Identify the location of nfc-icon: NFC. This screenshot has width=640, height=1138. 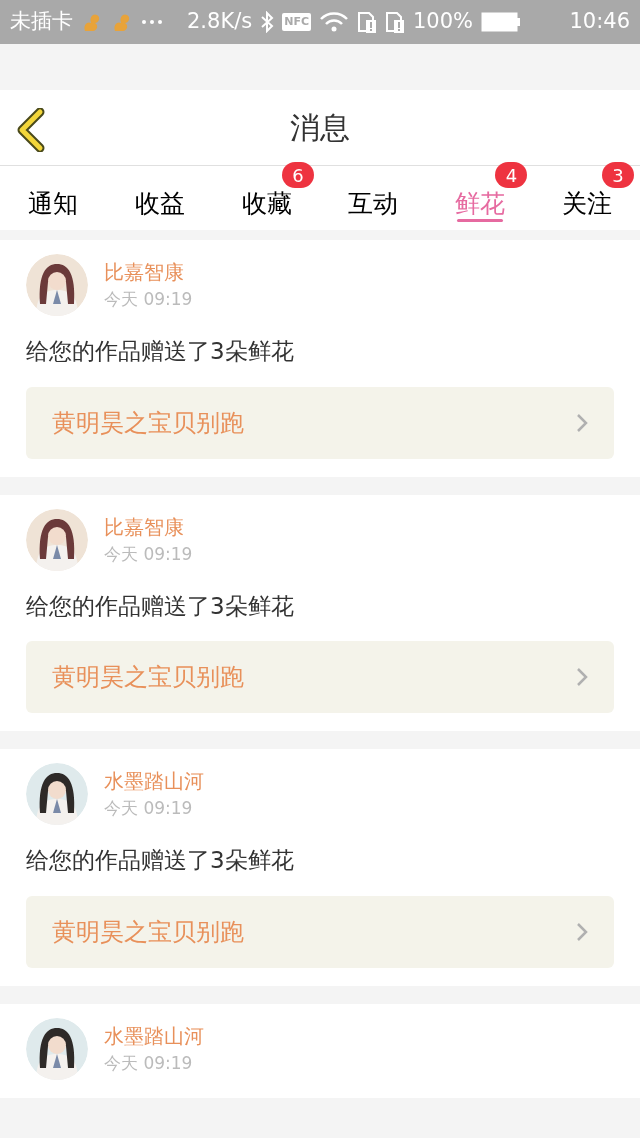
(296, 22).